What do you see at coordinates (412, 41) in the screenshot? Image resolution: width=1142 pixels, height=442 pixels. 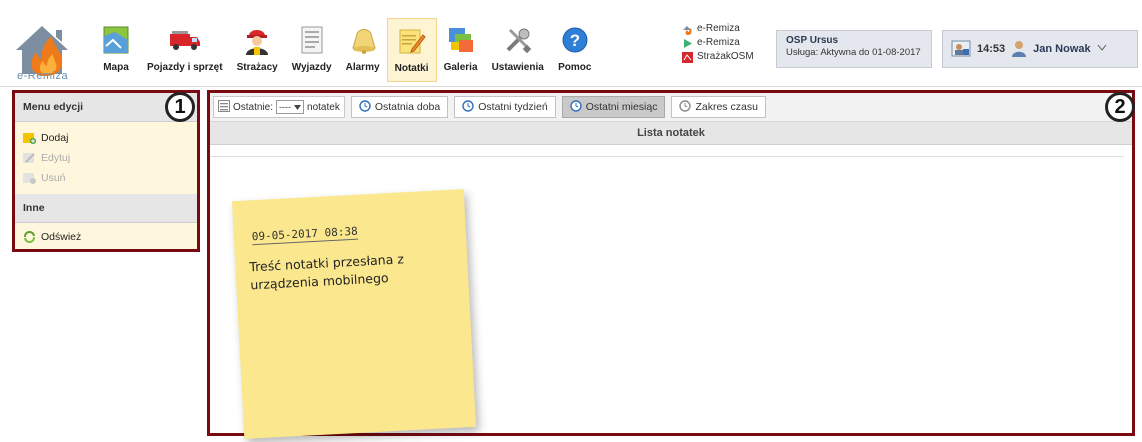 I see `notepad-icon` at bounding box center [412, 41].